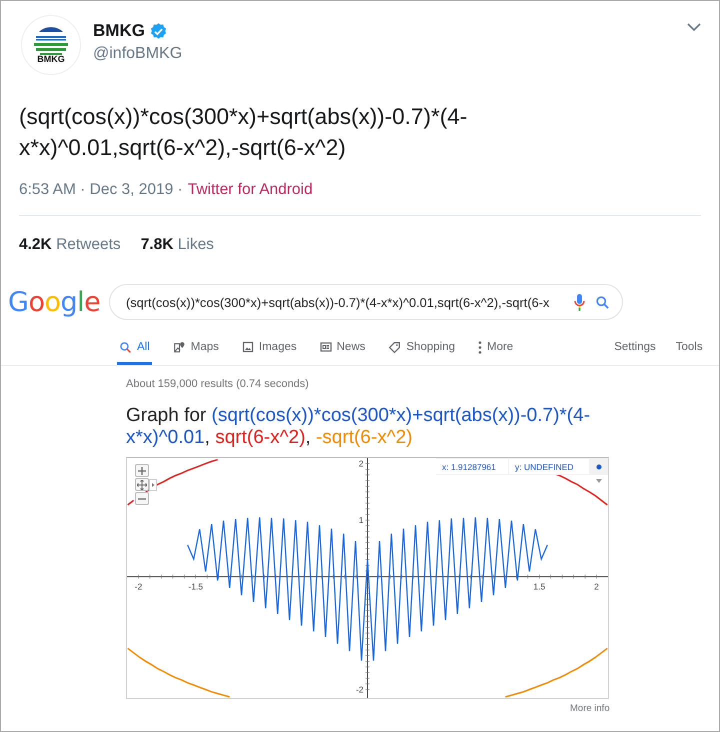 The width and height of the screenshot is (720, 732). What do you see at coordinates (326, 347) in the screenshot?
I see `newspaper-icon` at bounding box center [326, 347].